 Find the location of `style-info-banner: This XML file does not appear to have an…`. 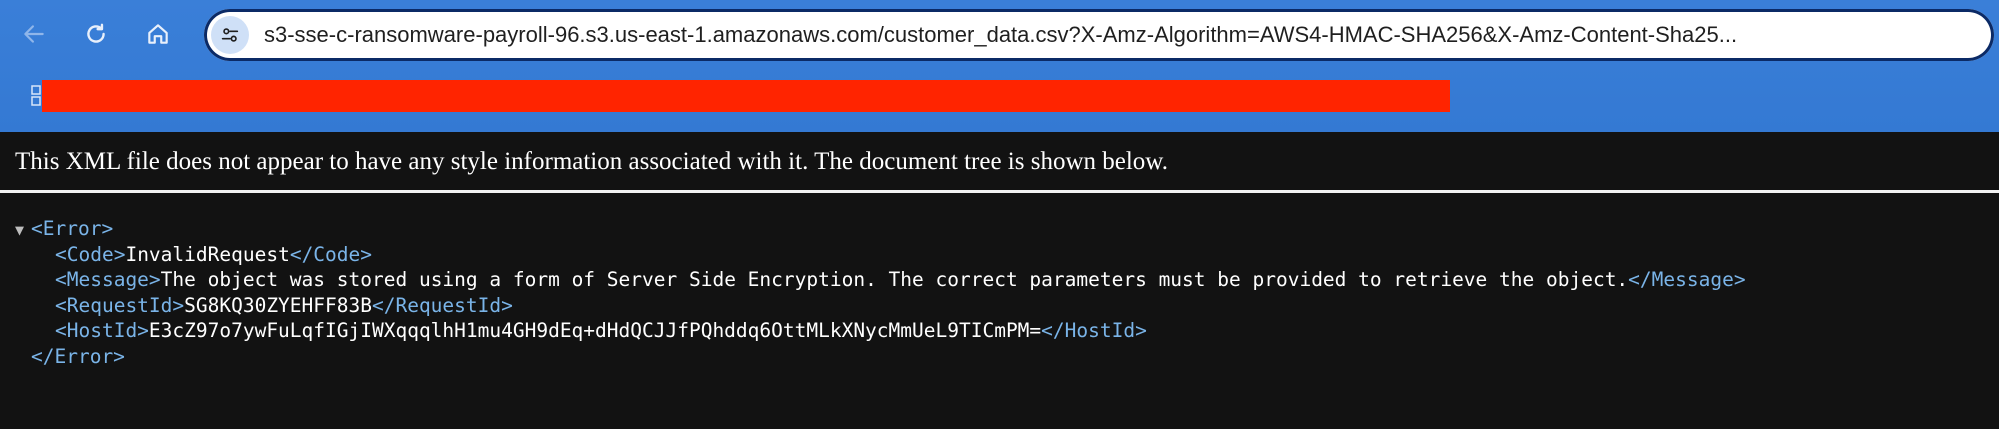

style-info-banner: This XML file does not appear to have an… is located at coordinates (591, 161).